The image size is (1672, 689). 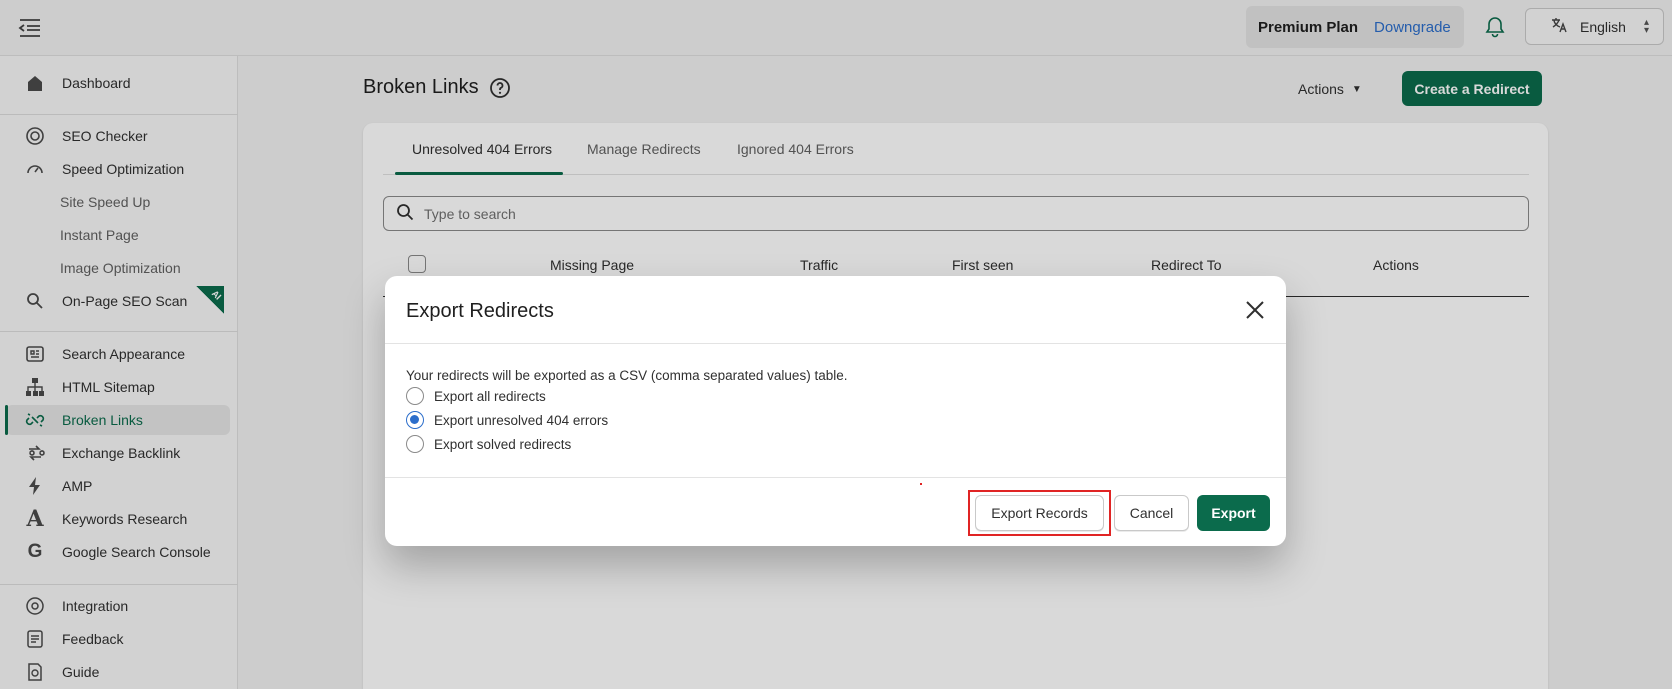 I want to click on close-icon, so click(x=1255, y=310).